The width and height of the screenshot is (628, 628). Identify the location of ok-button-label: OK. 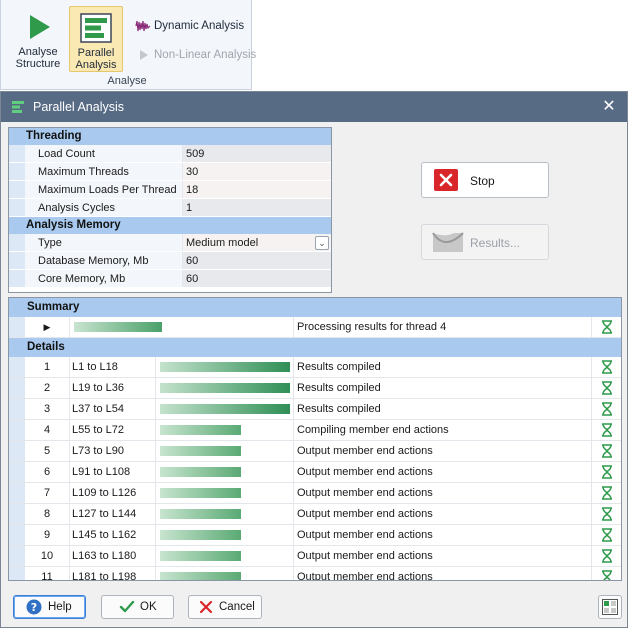
(148, 607).